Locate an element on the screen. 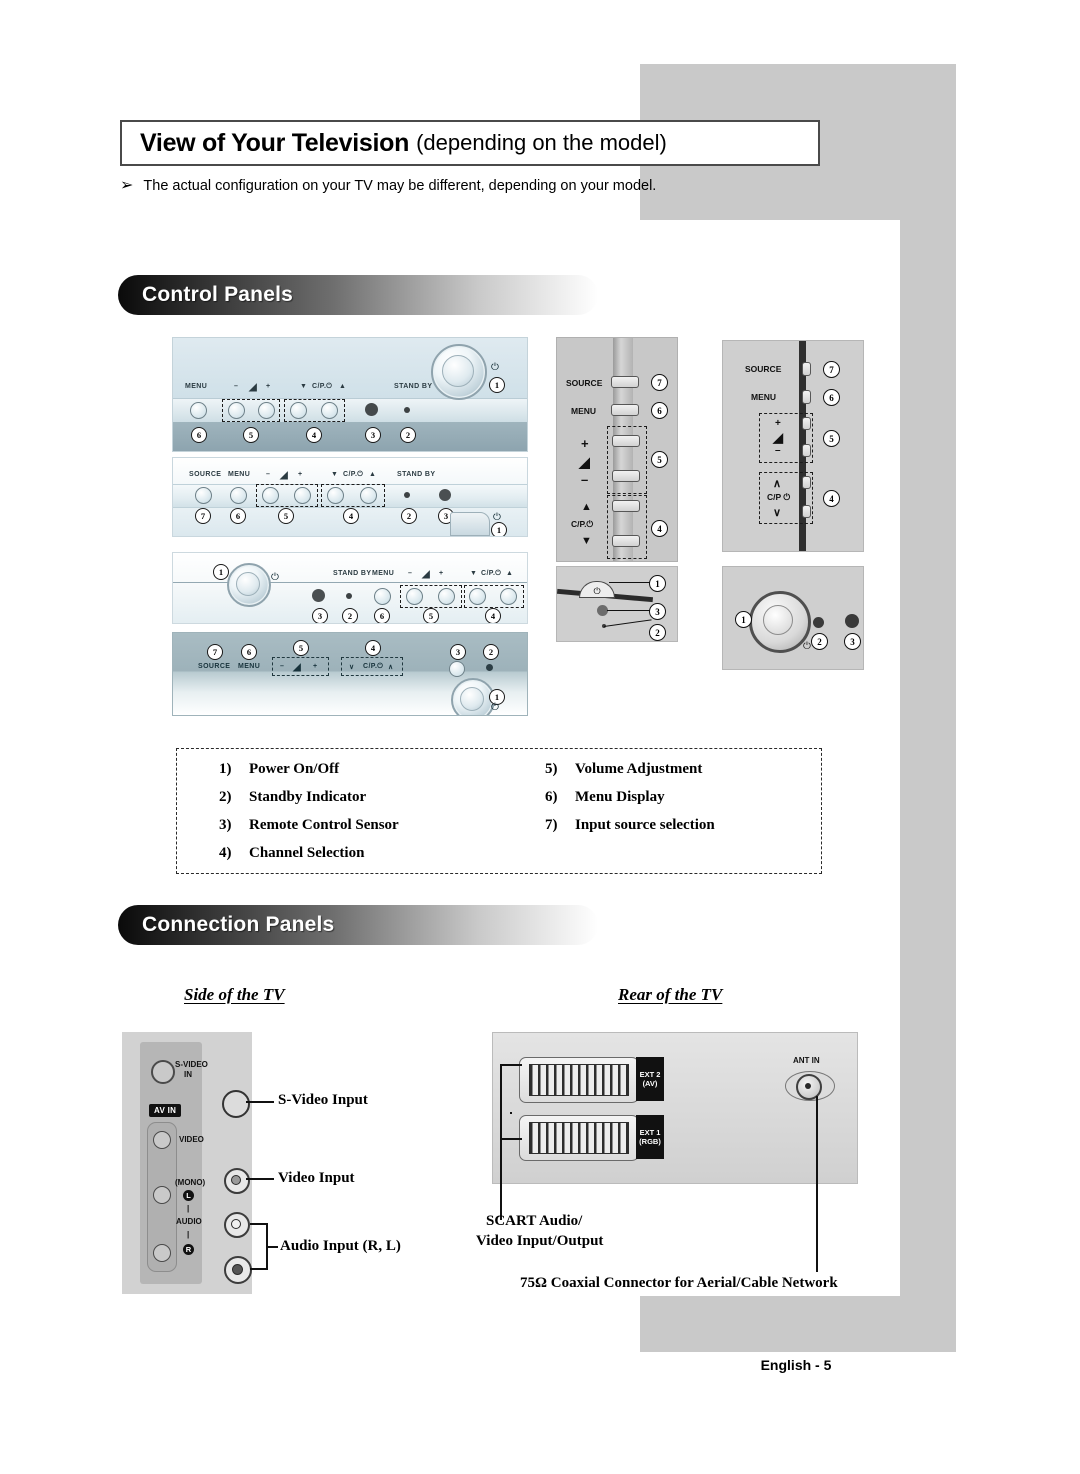  label-source: SOURCE is located at coordinates (214, 666).